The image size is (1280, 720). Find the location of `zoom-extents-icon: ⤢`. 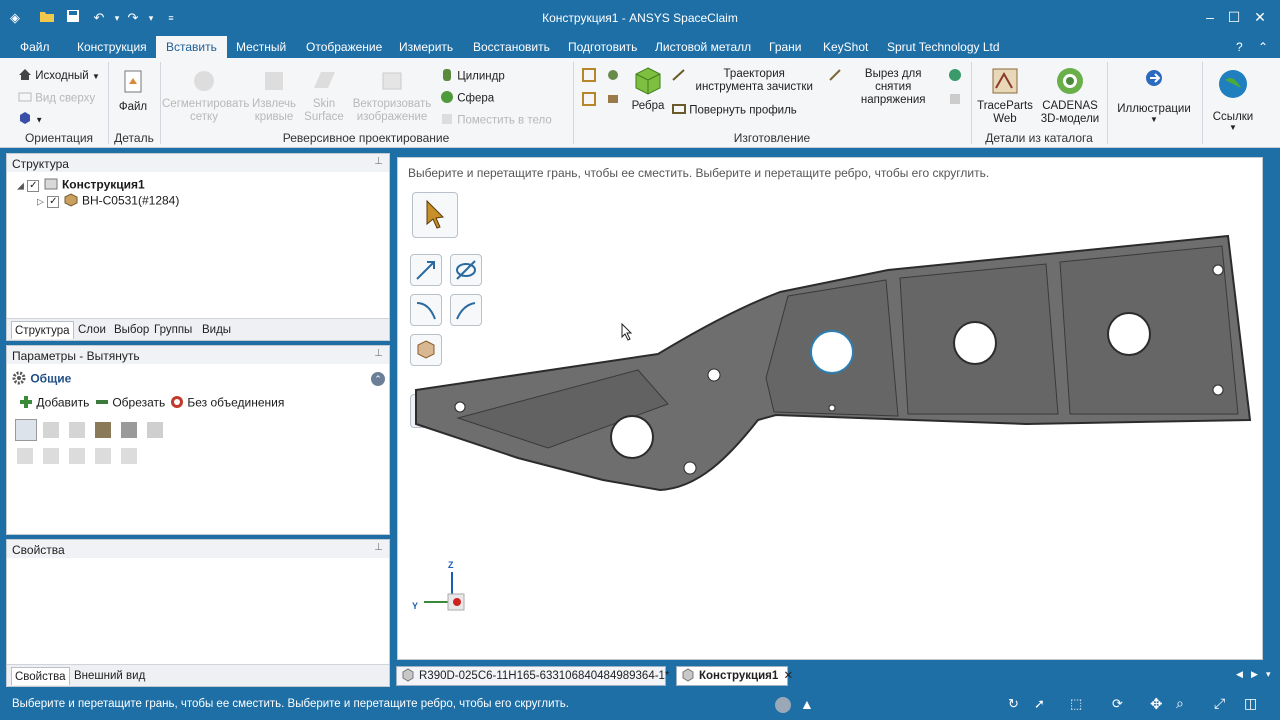

zoom-extents-icon: ⤢ is located at coordinates (1219, 703).